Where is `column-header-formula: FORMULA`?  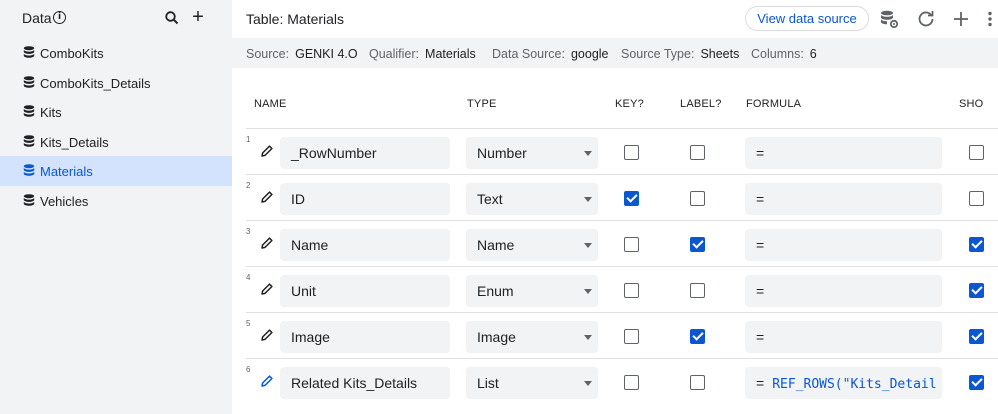
column-header-formula: FORMULA is located at coordinates (774, 104).